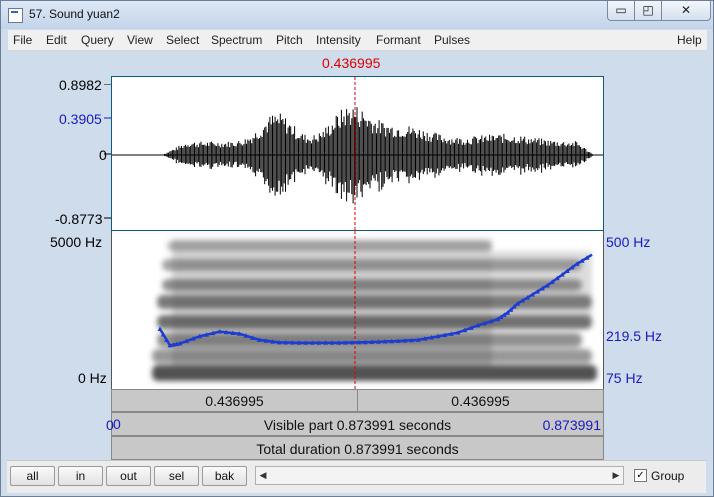  Describe the element at coordinates (182, 40) in the screenshot. I see `menu-select: Select` at that location.